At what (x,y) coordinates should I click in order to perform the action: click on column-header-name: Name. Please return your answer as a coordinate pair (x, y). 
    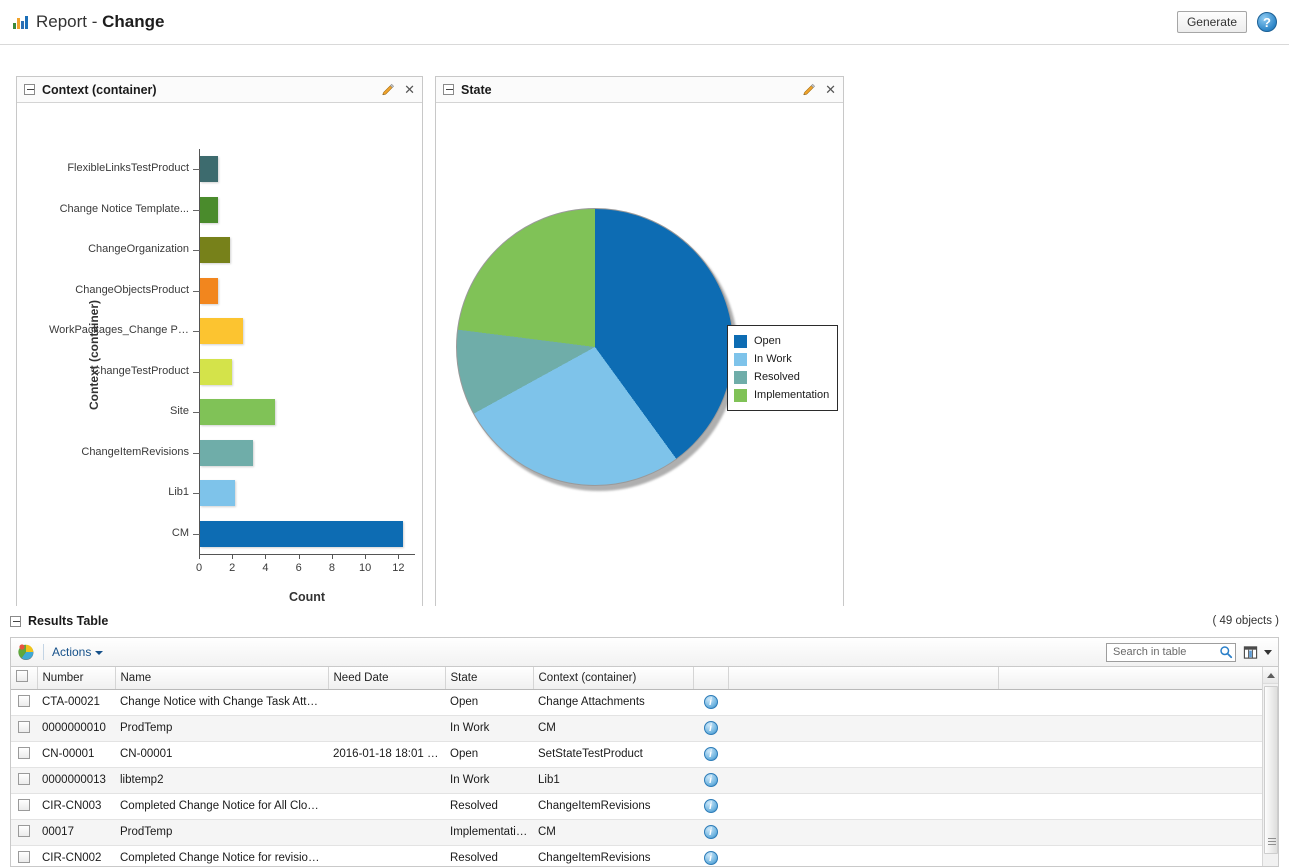
    Looking at the image, I should click on (222, 678).